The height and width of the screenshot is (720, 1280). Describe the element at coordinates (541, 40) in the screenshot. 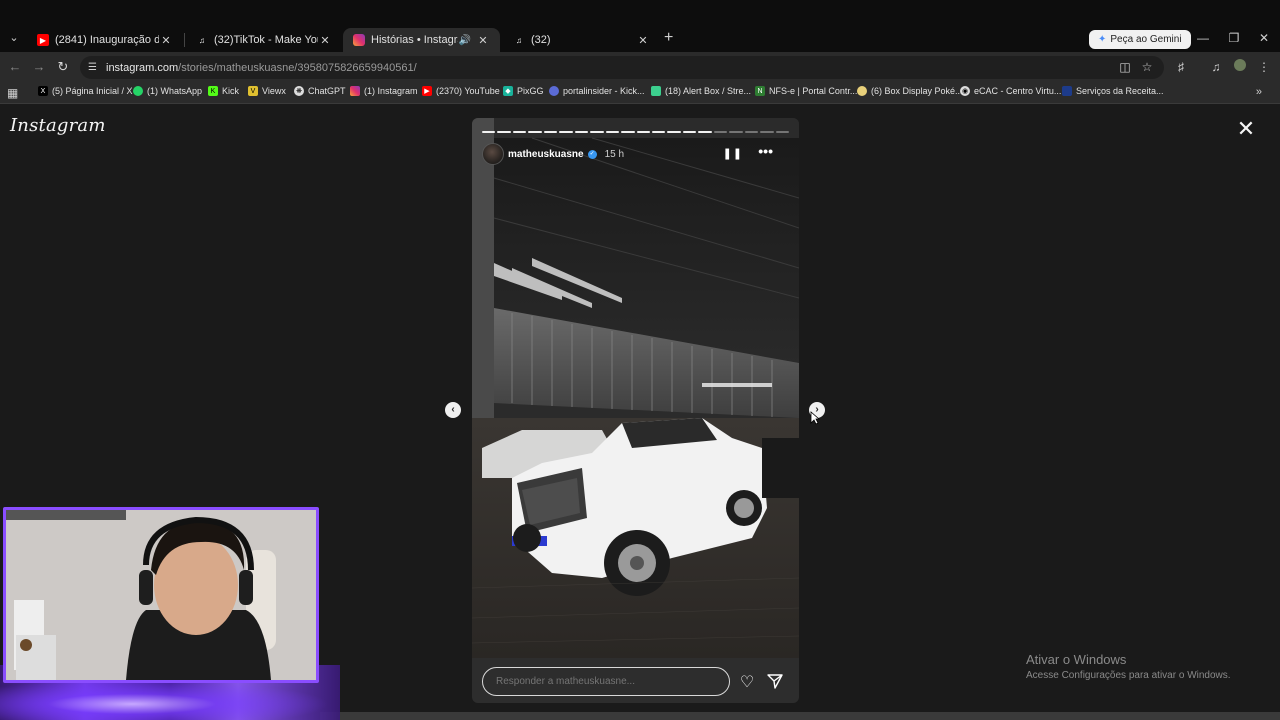

I see `tab-title: (32)` at that location.